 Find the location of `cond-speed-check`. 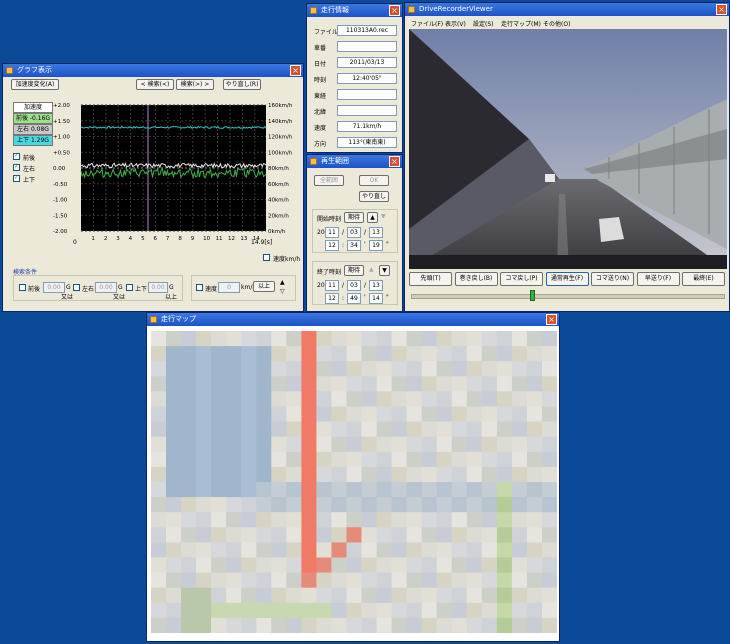

cond-speed-check is located at coordinates (199, 287).